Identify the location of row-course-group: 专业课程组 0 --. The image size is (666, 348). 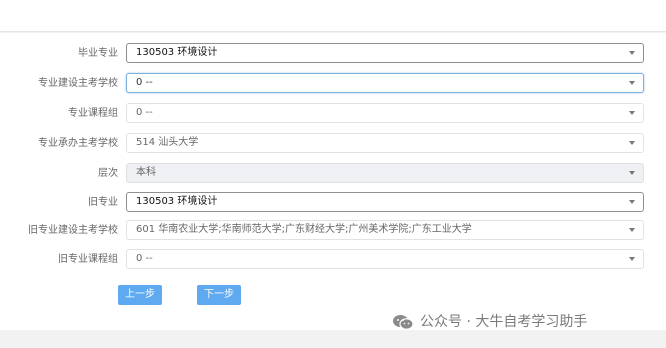
(333, 114).